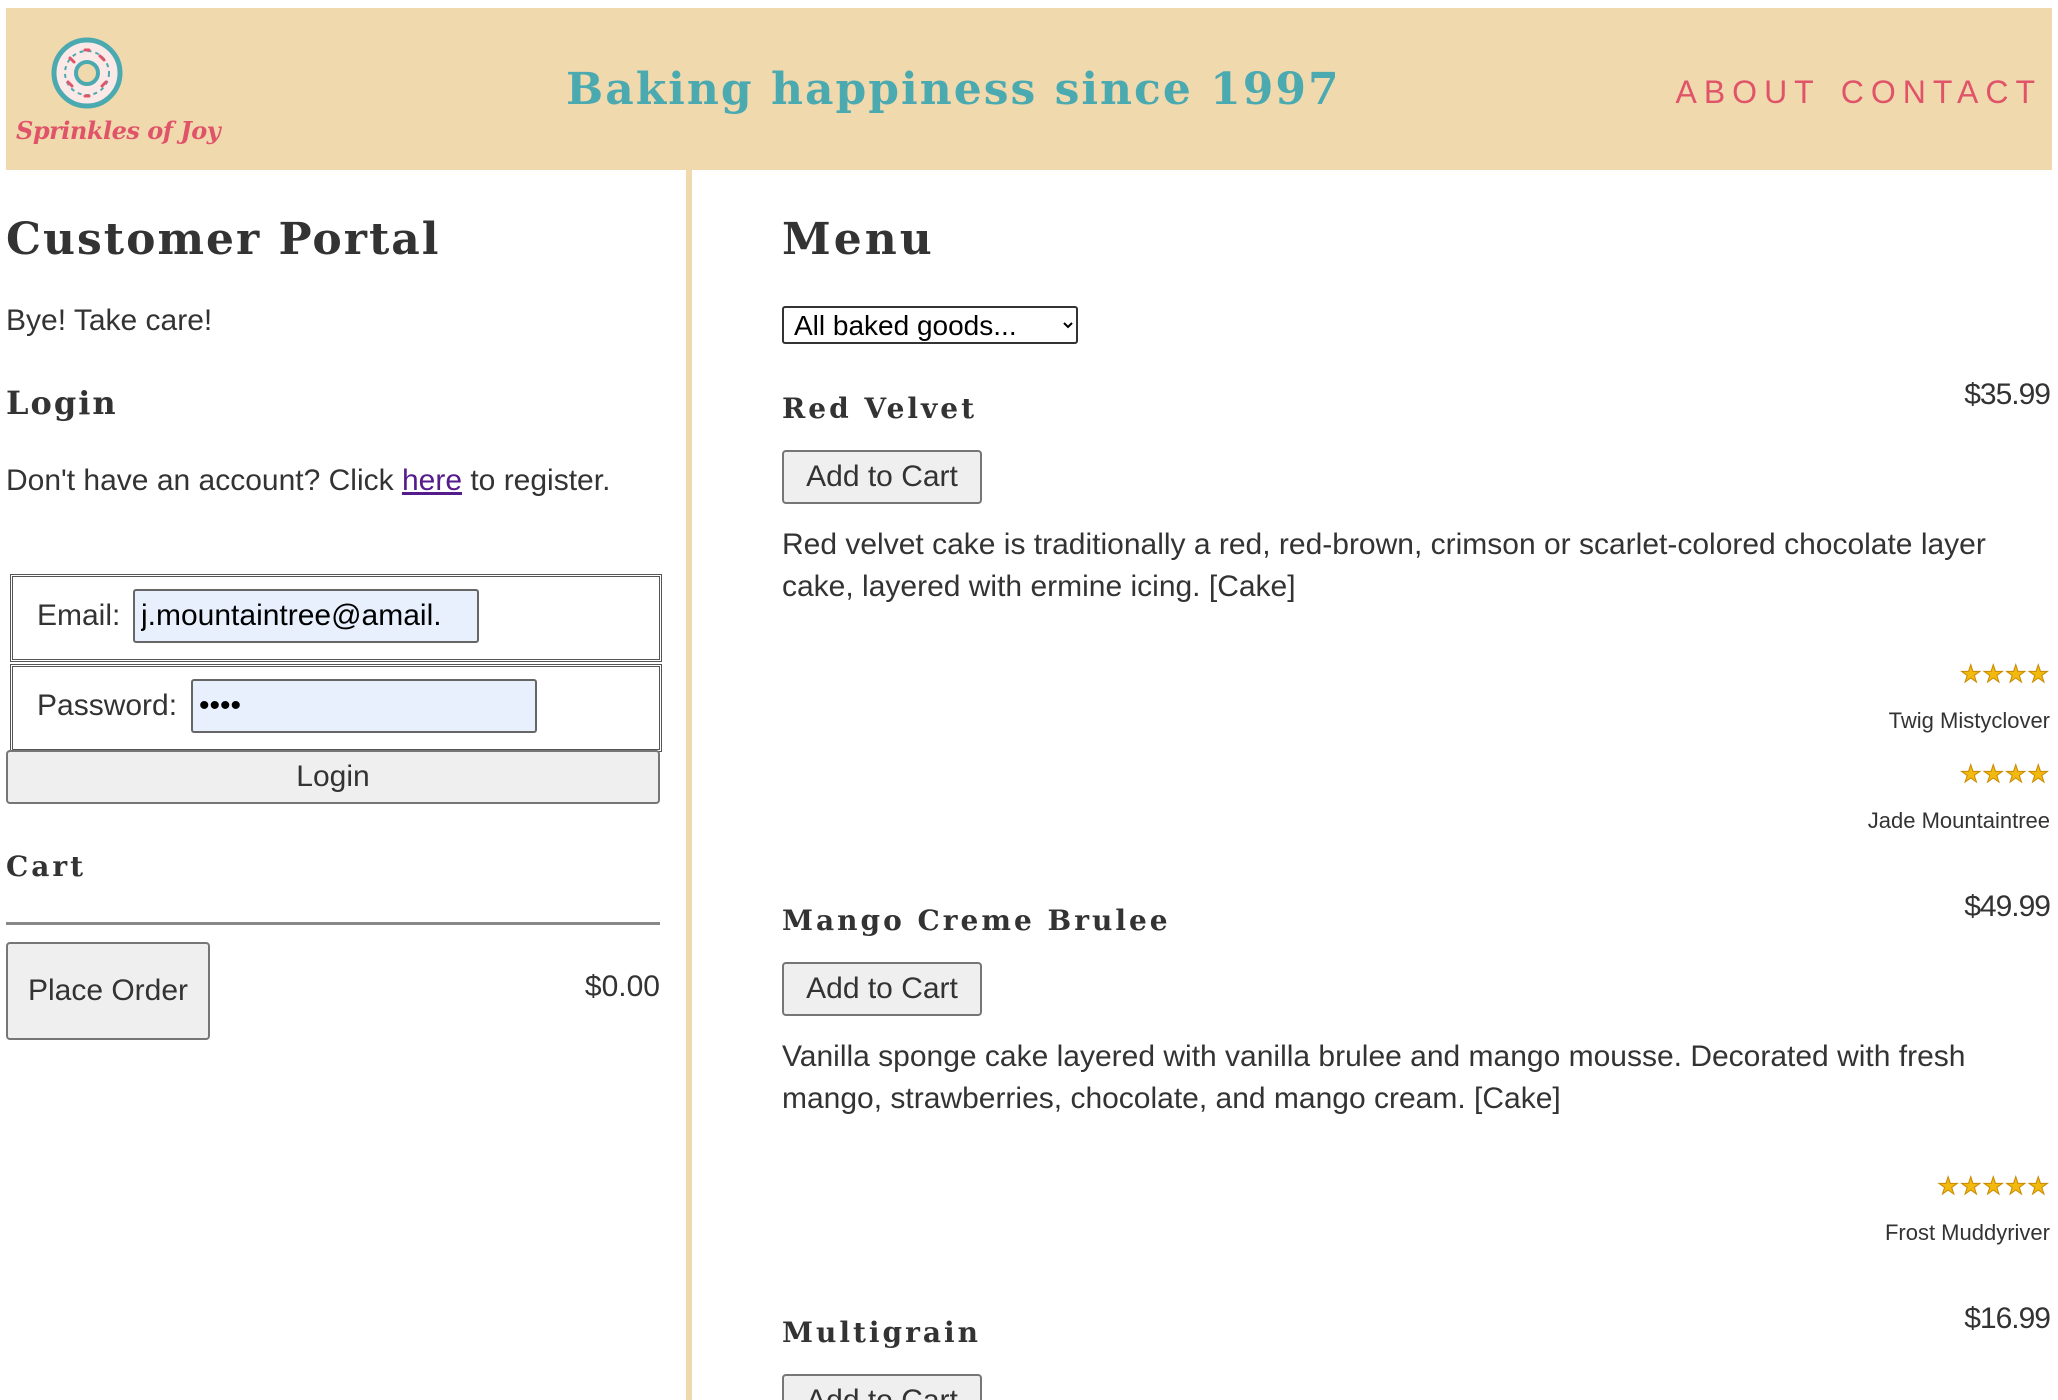 Image resolution: width=2058 pixels, height=1400 pixels. I want to click on register-suffix: to register., so click(536, 480).